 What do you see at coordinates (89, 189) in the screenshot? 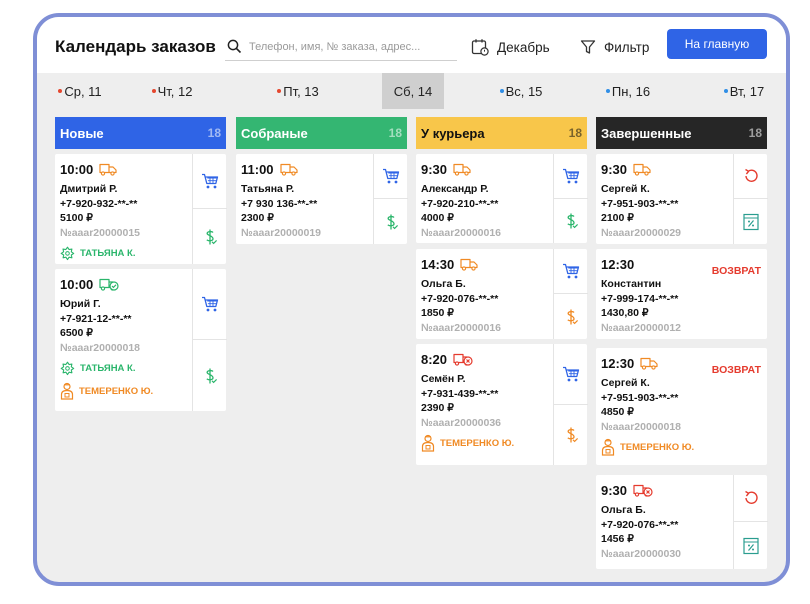
I see `customer-name: Дмитрий Р.` at bounding box center [89, 189].